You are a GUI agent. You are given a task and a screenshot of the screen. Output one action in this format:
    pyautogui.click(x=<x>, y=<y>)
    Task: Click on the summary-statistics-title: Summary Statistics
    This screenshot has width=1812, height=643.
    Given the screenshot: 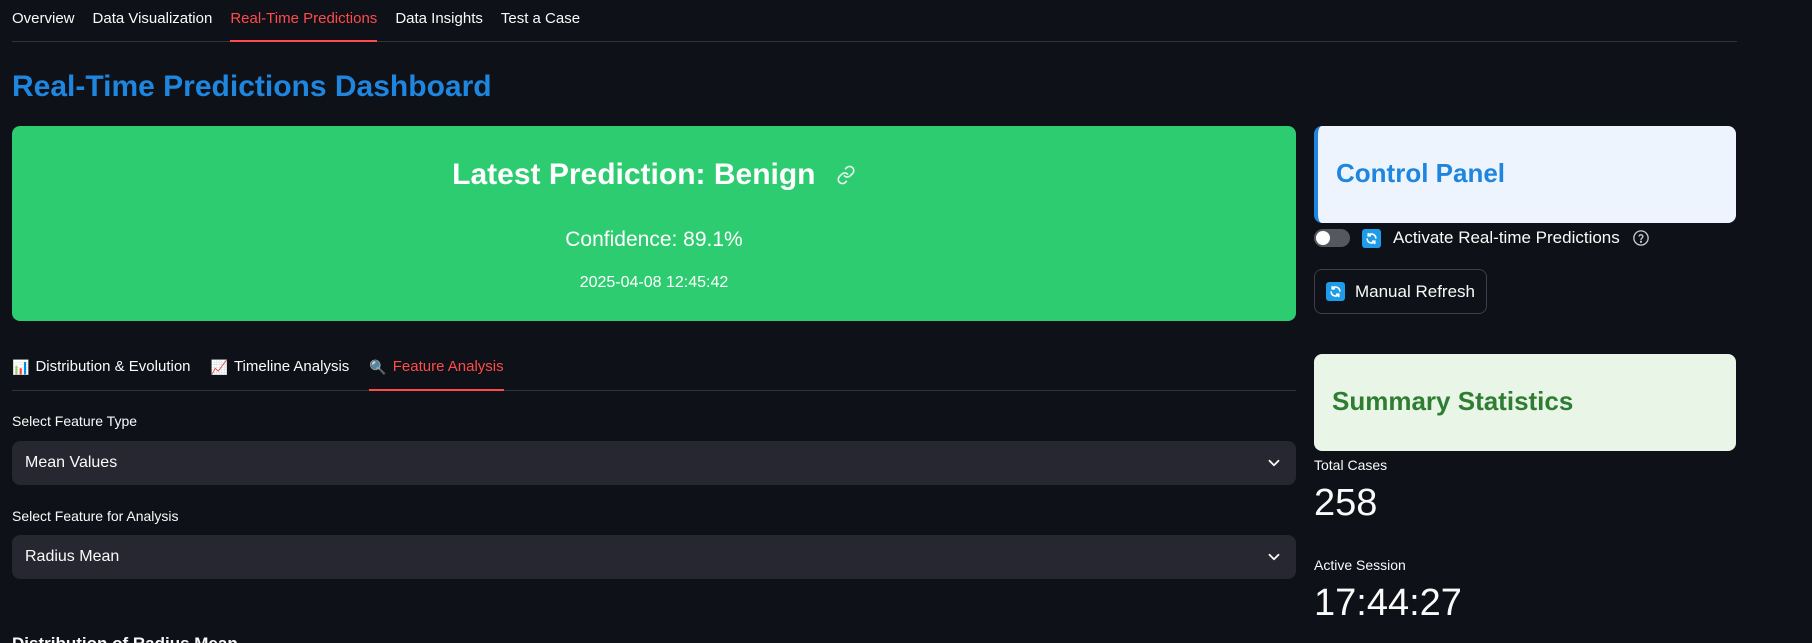 What is the action you would take?
    pyautogui.click(x=1453, y=401)
    